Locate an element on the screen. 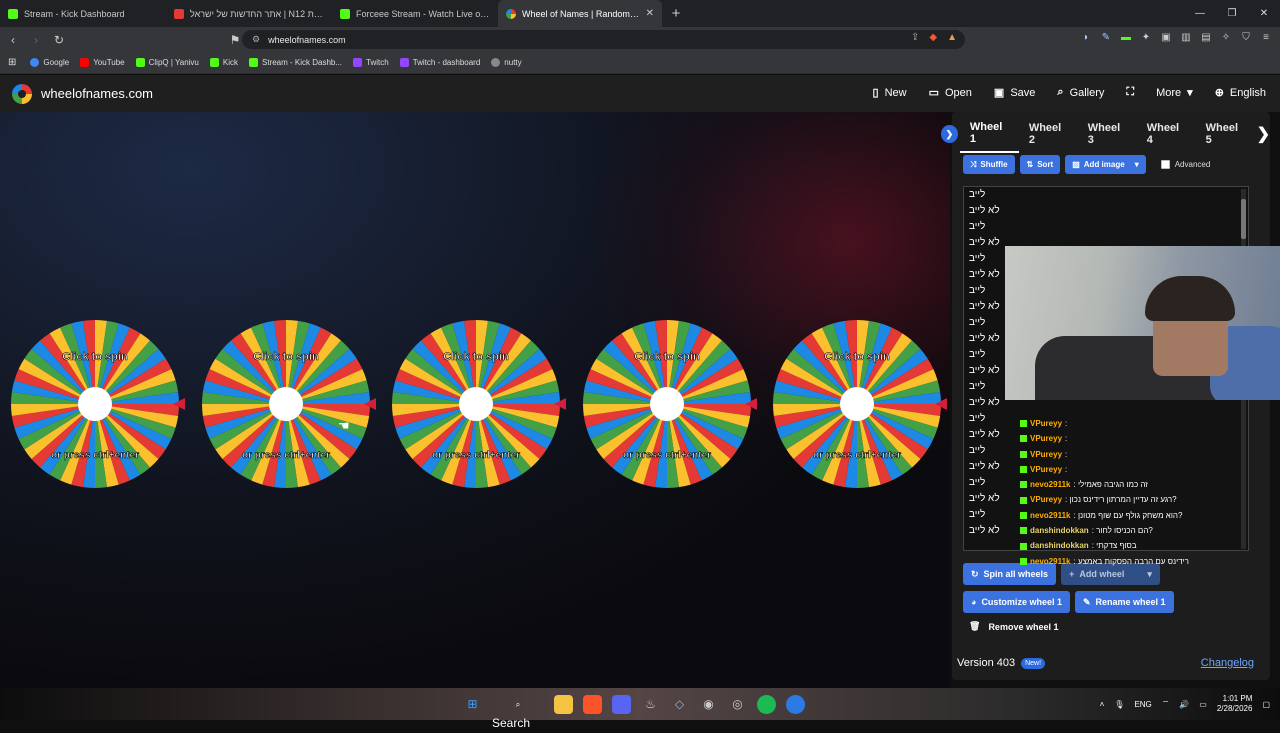 This screenshot has height=733, width=1280. app-icon: ◇ is located at coordinates (679, 704).